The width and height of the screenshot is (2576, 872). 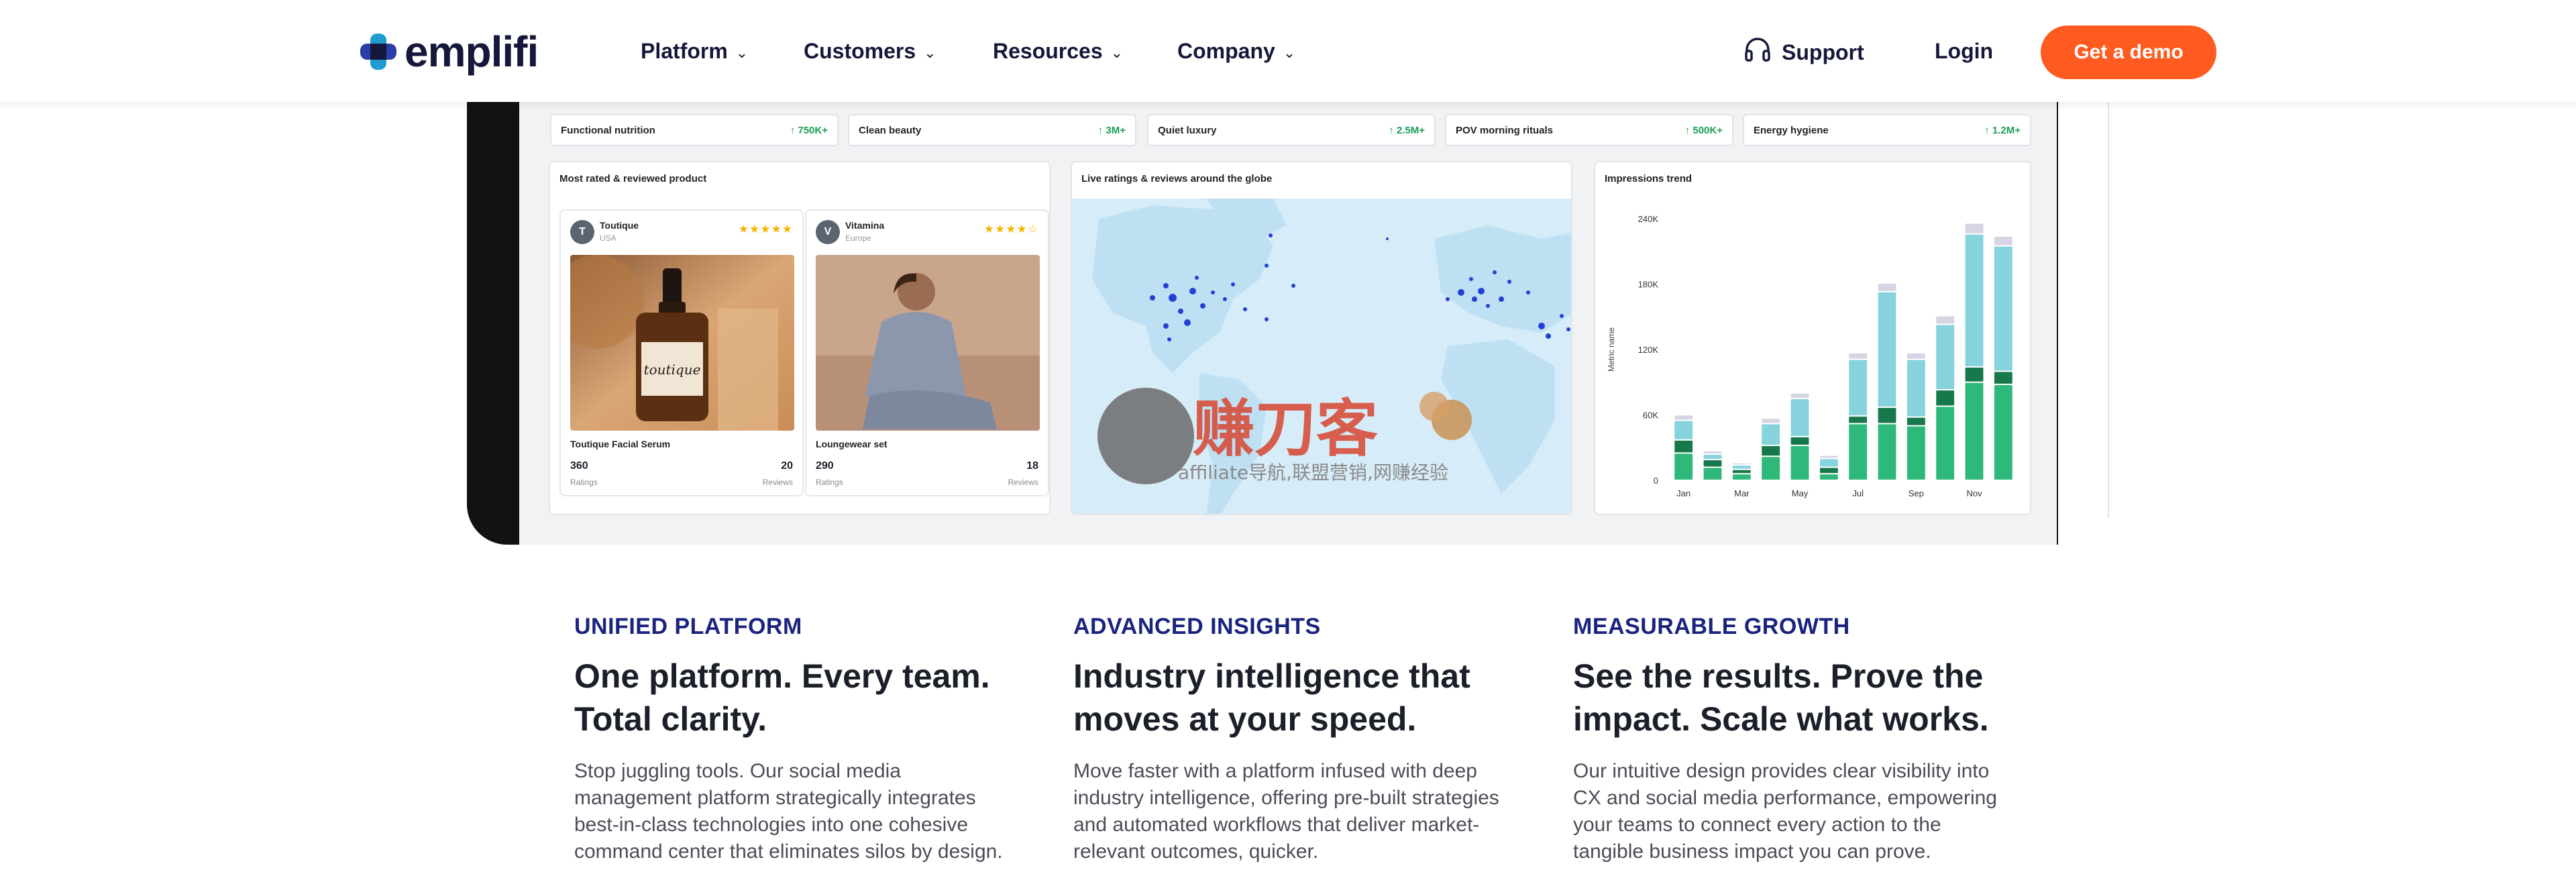 I want to click on trend-delta: ↑ 3M+, so click(x=1111, y=130).